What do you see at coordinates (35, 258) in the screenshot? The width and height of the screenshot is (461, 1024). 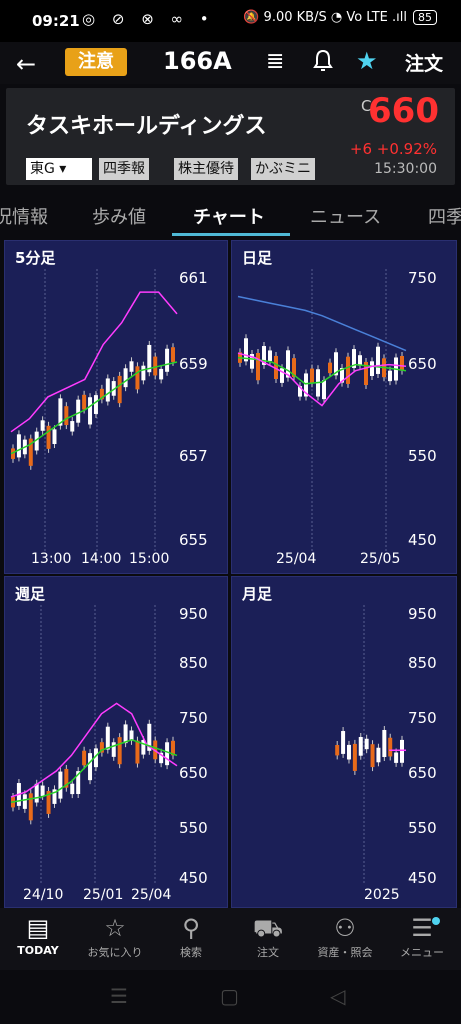 I see `chart-5min-title: 5分足` at bounding box center [35, 258].